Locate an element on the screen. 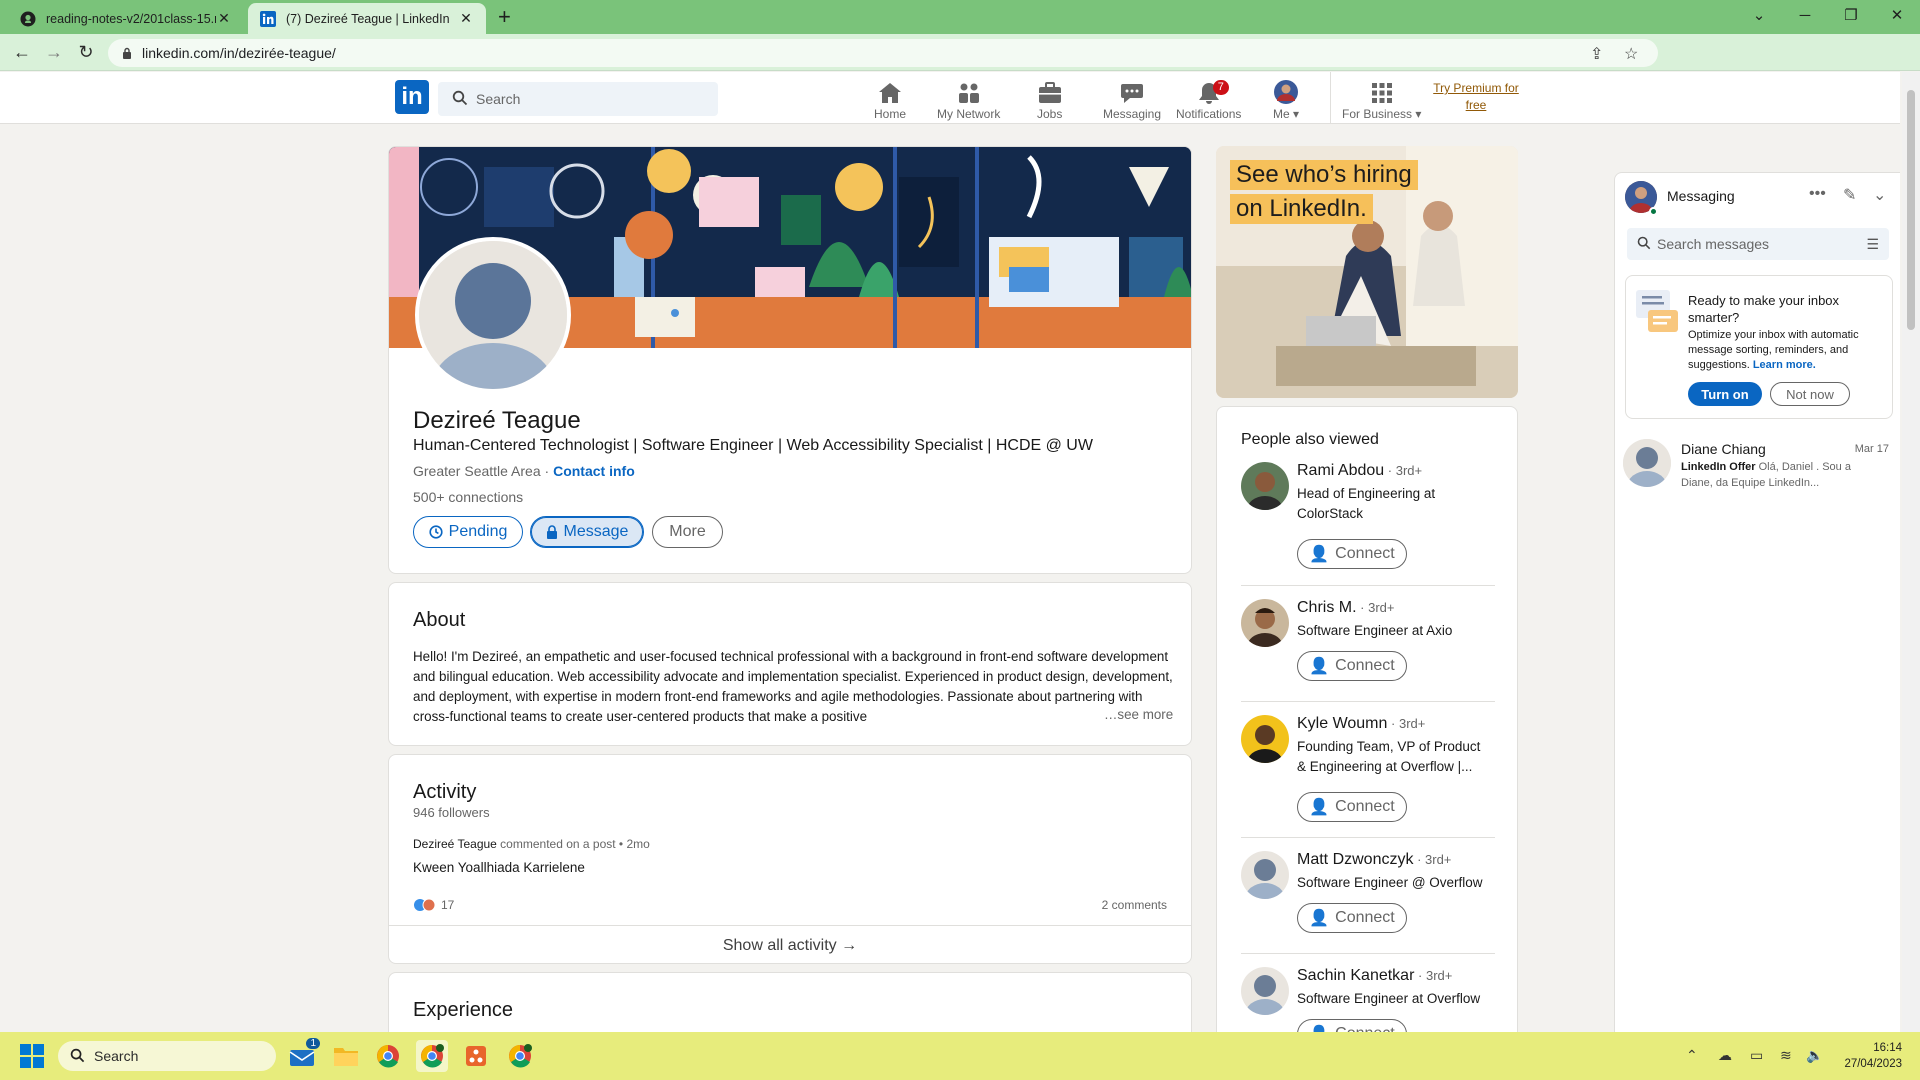 The image size is (1920, 1080). nav-notifications: 7 Notifications is located at coordinates (1208, 99).